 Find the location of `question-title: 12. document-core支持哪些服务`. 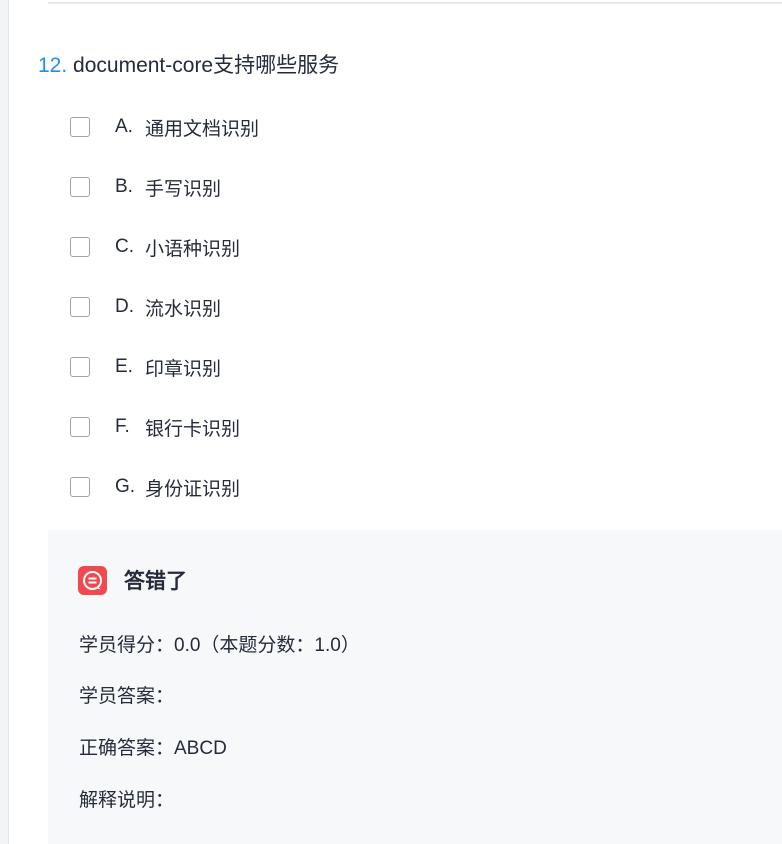

question-title: 12. document-core支持哪些服务 is located at coordinates (188, 66).